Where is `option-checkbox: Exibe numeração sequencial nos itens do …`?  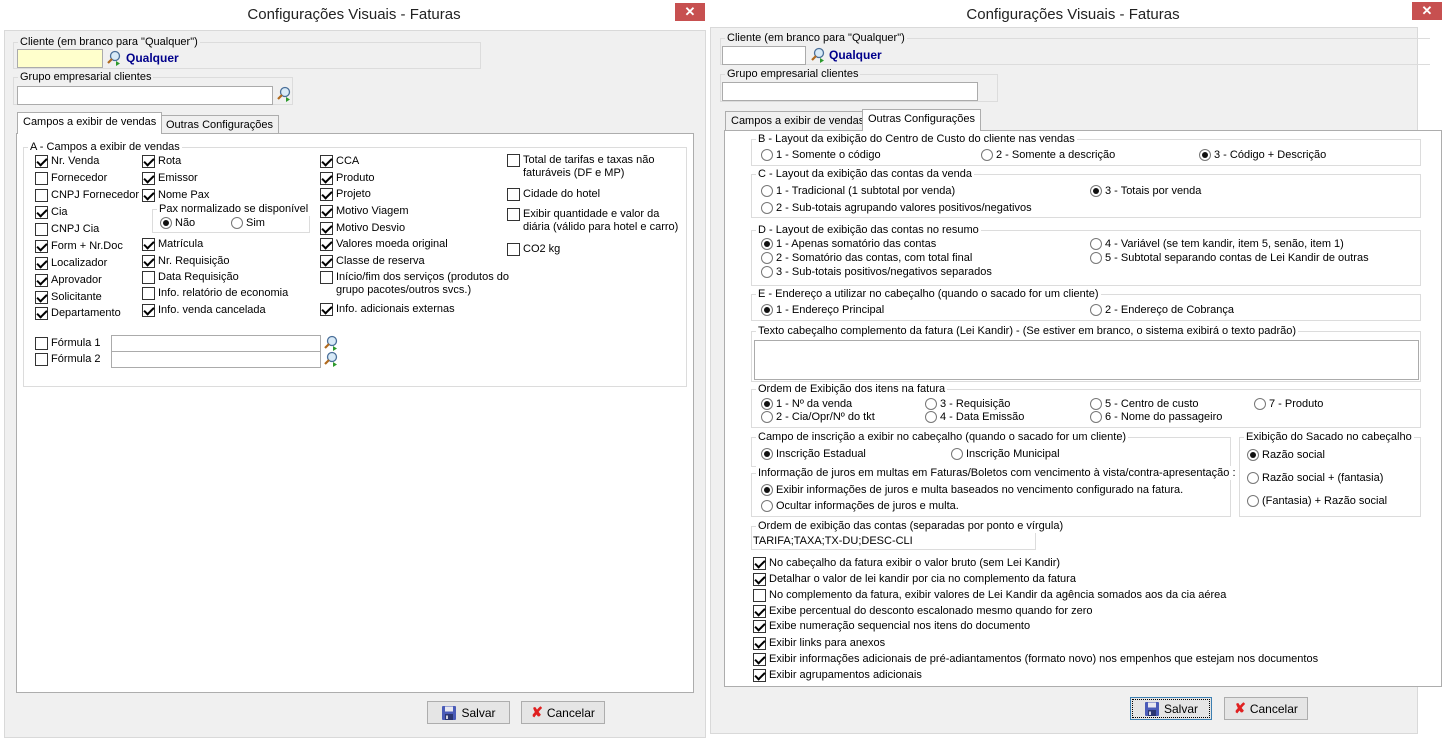 option-checkbox: Exibe numeração sequencial nos itens do … is located at coordinates (891, 626).